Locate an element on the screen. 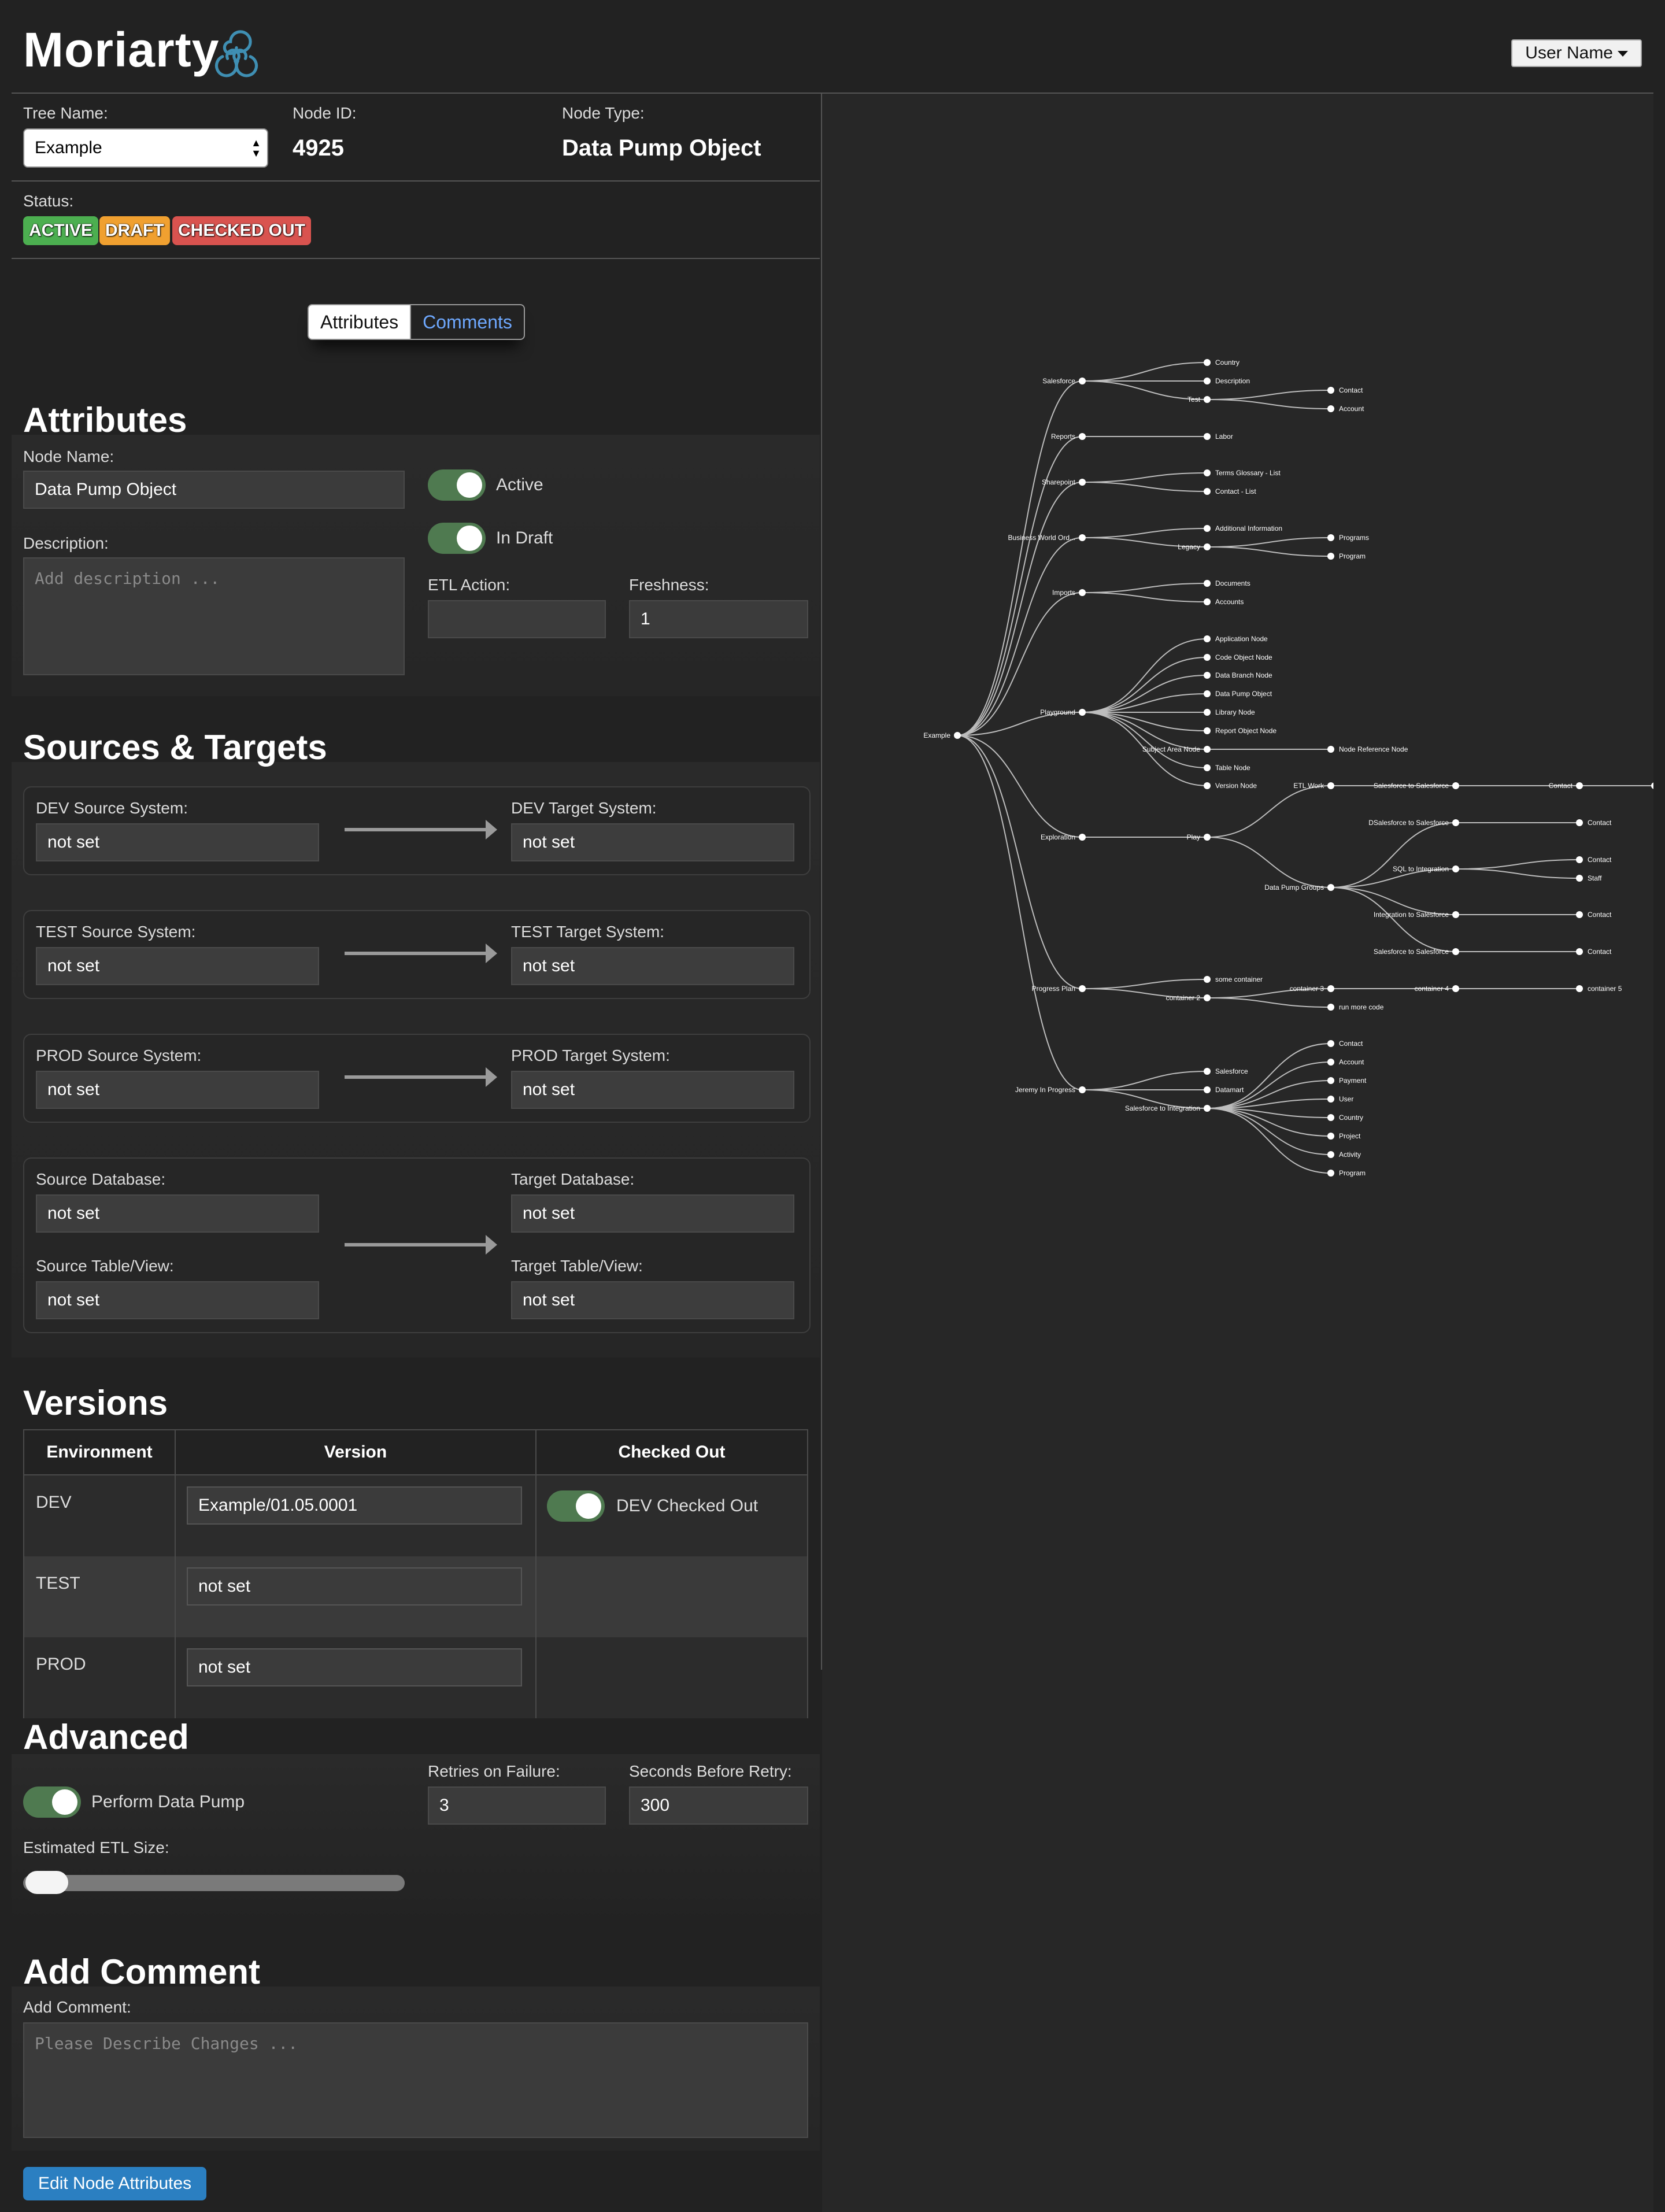  tree-node-reportnode: Report Object Node is located at coordinates (1240, 731).